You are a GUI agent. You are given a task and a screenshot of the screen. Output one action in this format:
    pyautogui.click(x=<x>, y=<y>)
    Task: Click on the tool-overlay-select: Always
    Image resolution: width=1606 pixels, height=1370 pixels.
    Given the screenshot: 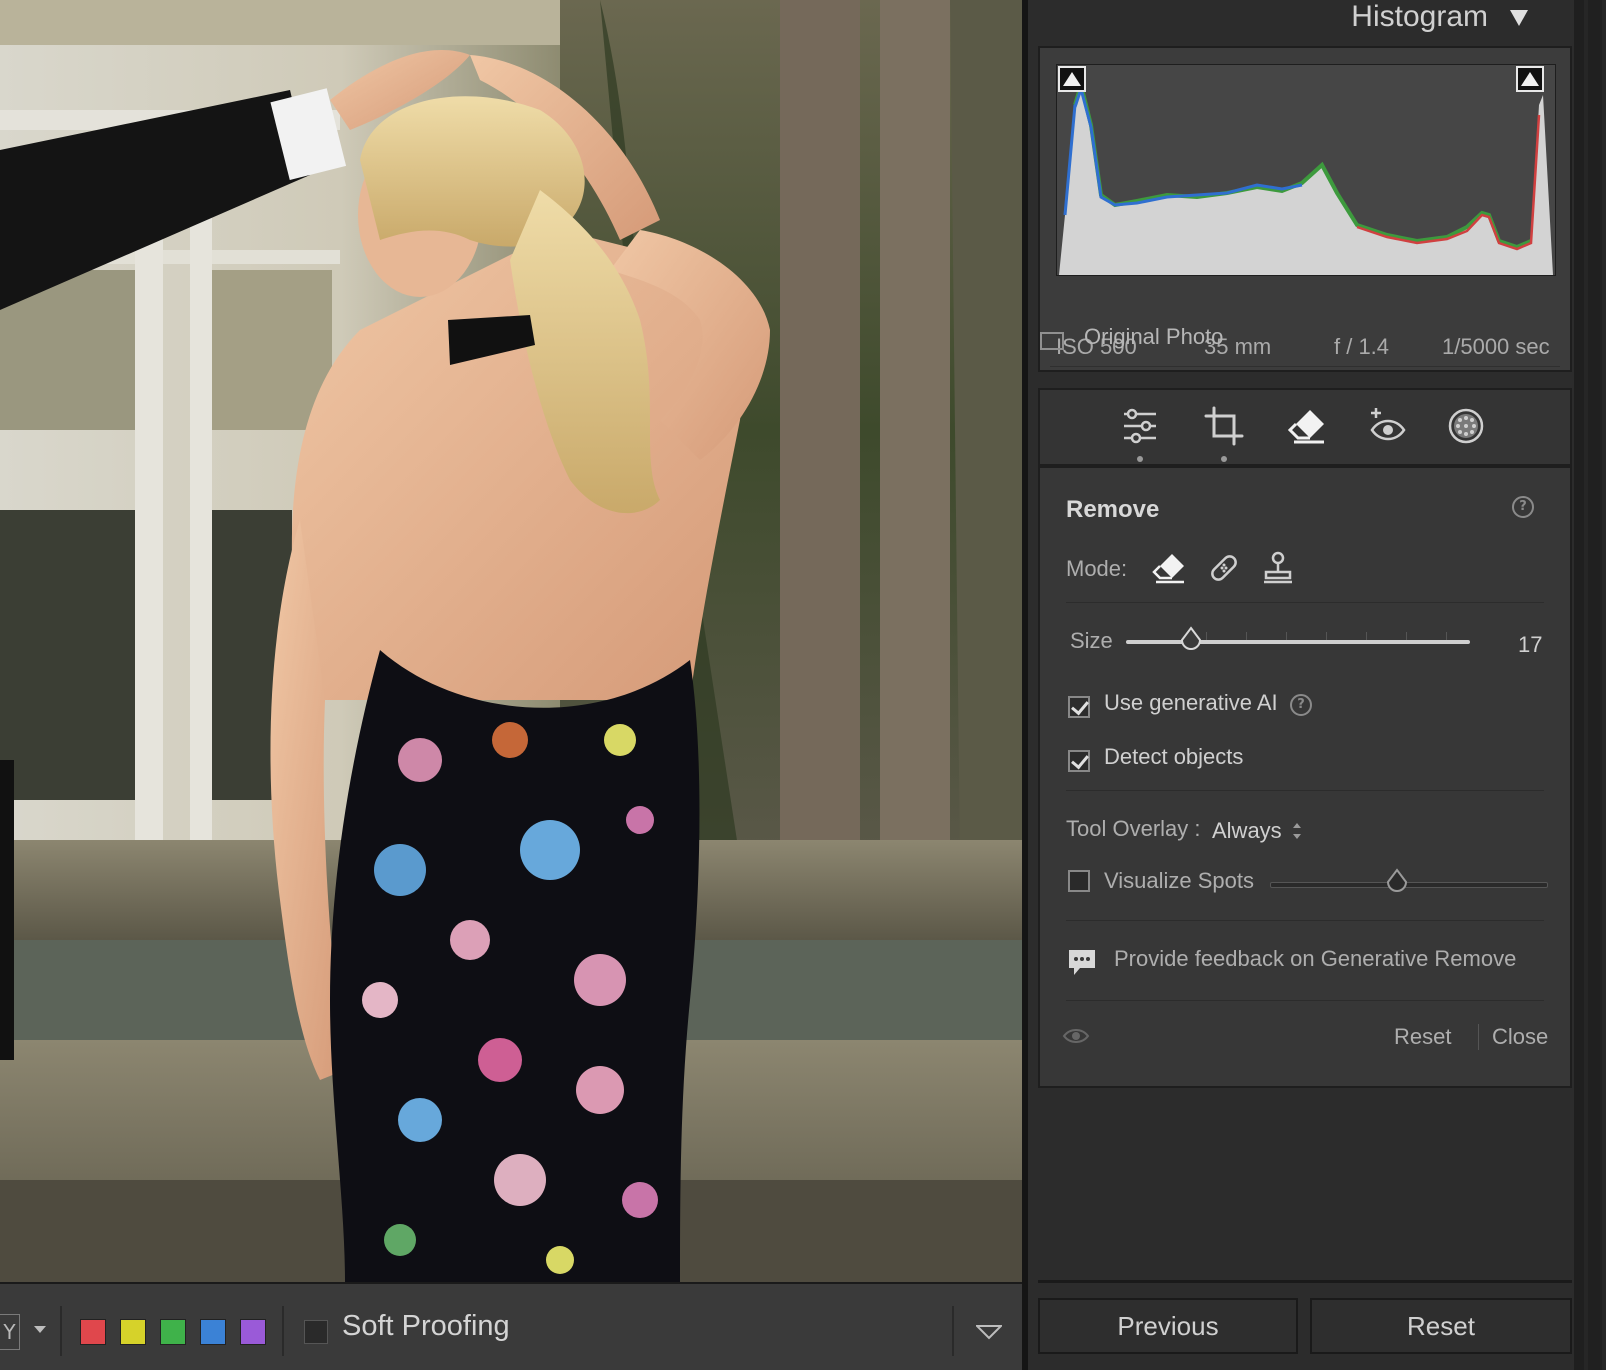 What is the action you would take?
    pyautogui.click(x=1247, y=831)
    